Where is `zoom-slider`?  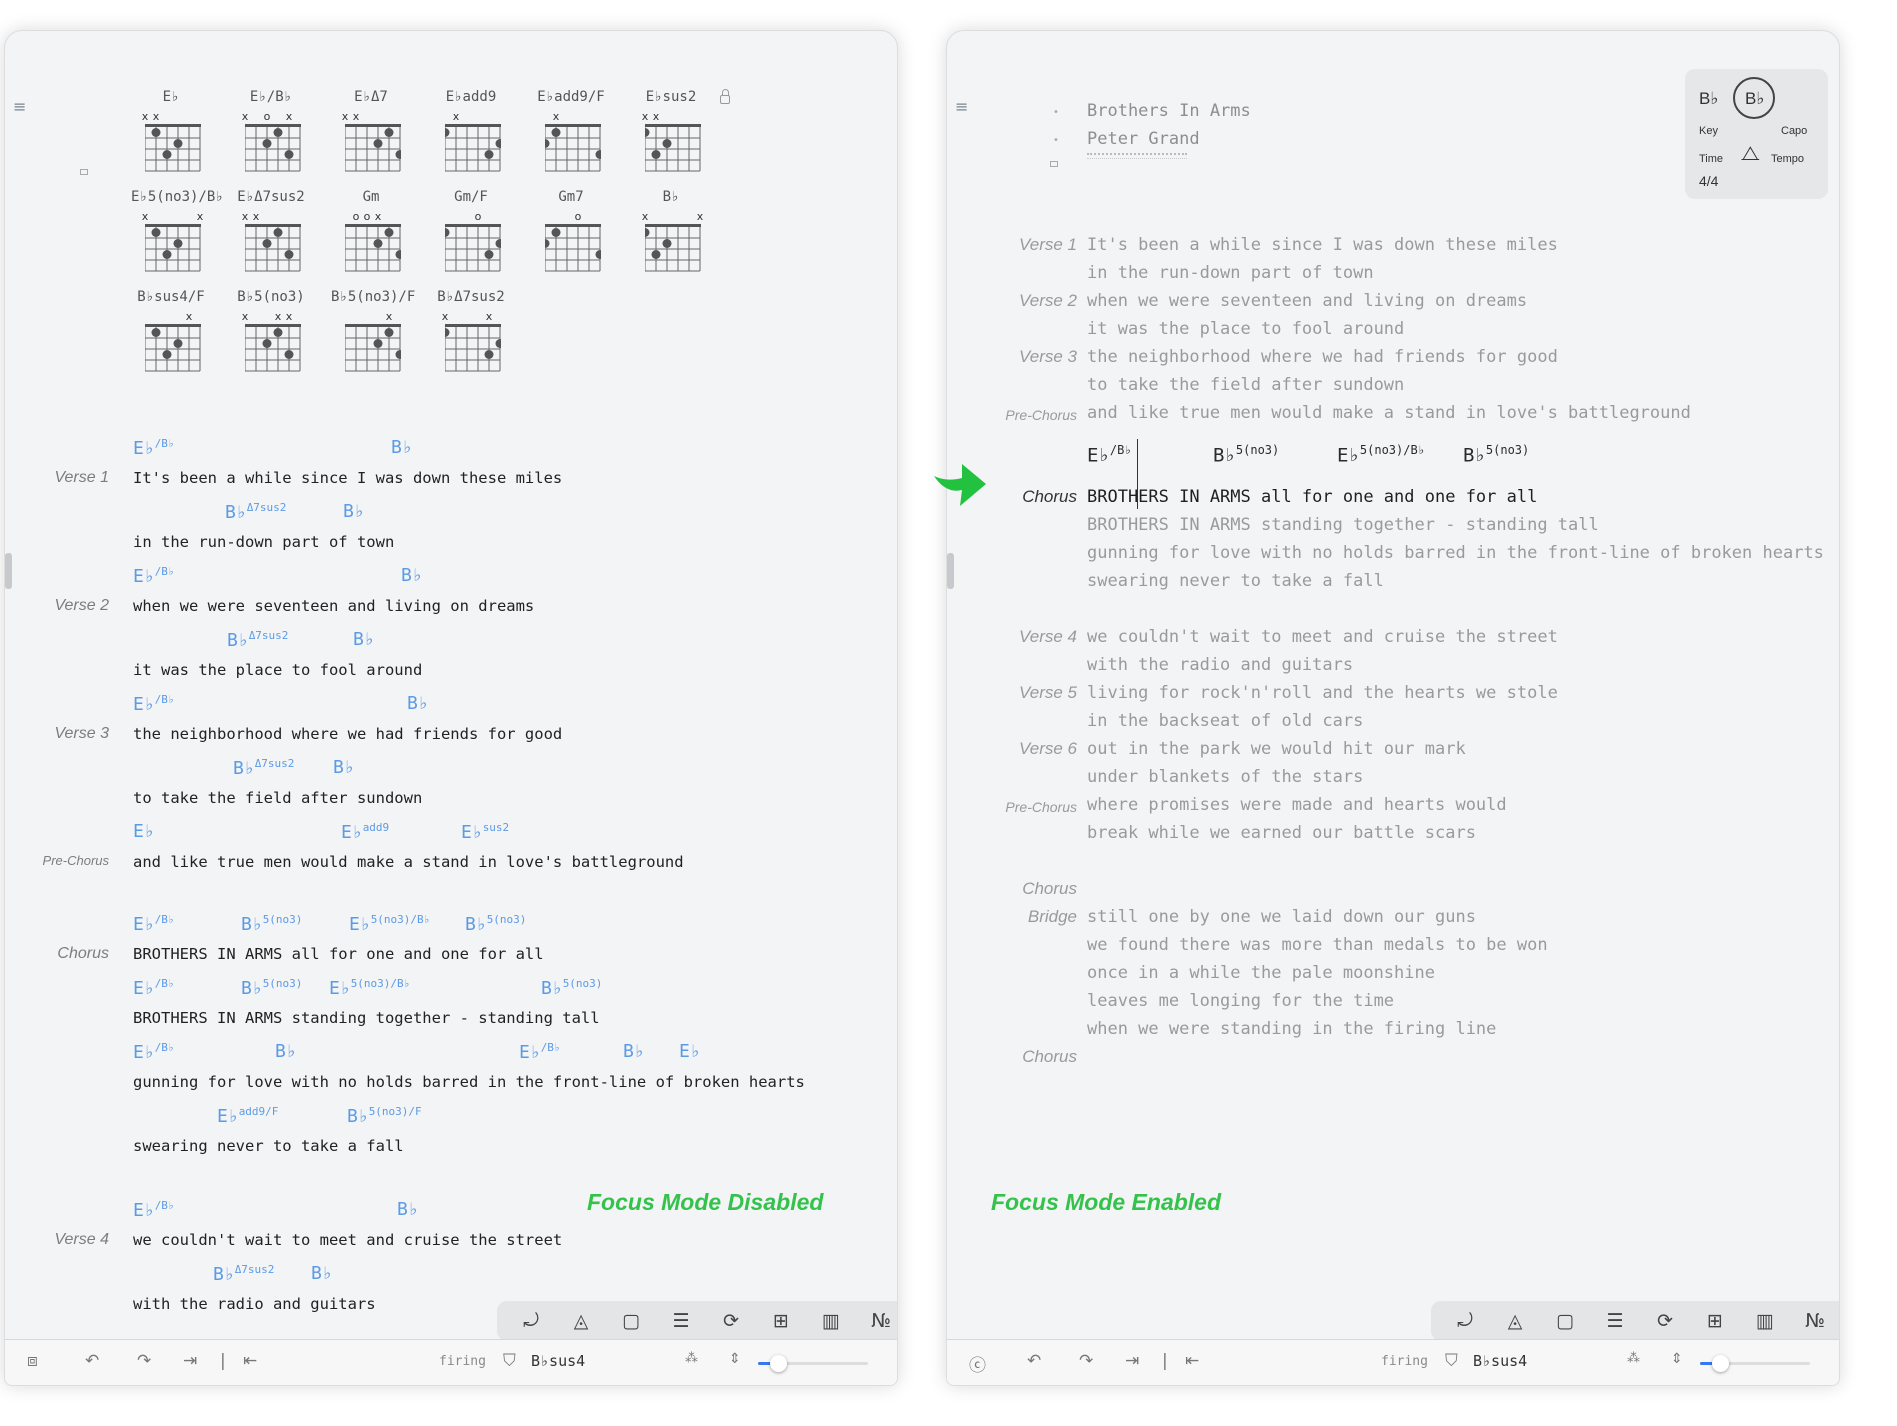 zoom-slider is located at coordinates (1755, 1363).